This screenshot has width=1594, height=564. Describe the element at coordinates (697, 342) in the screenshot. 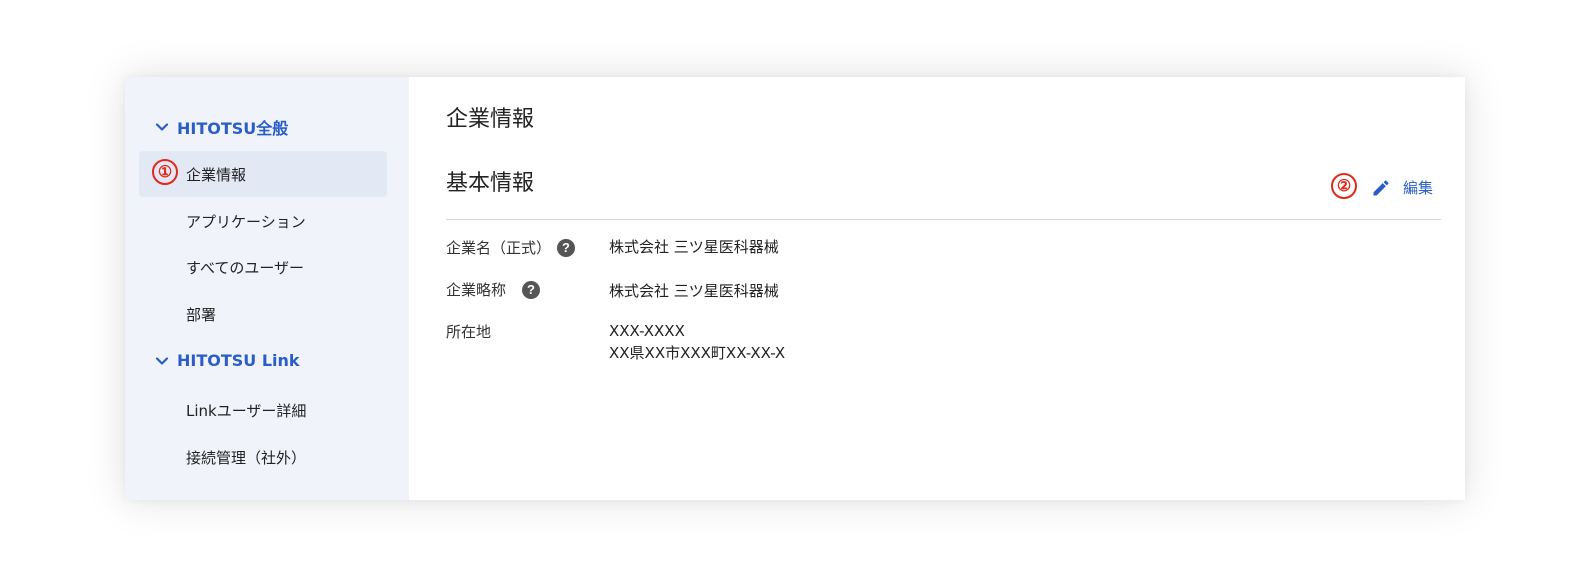

I see `field-value-address: XXX-XXXX XX県XX市XXX町XX-XX-X` at that location.